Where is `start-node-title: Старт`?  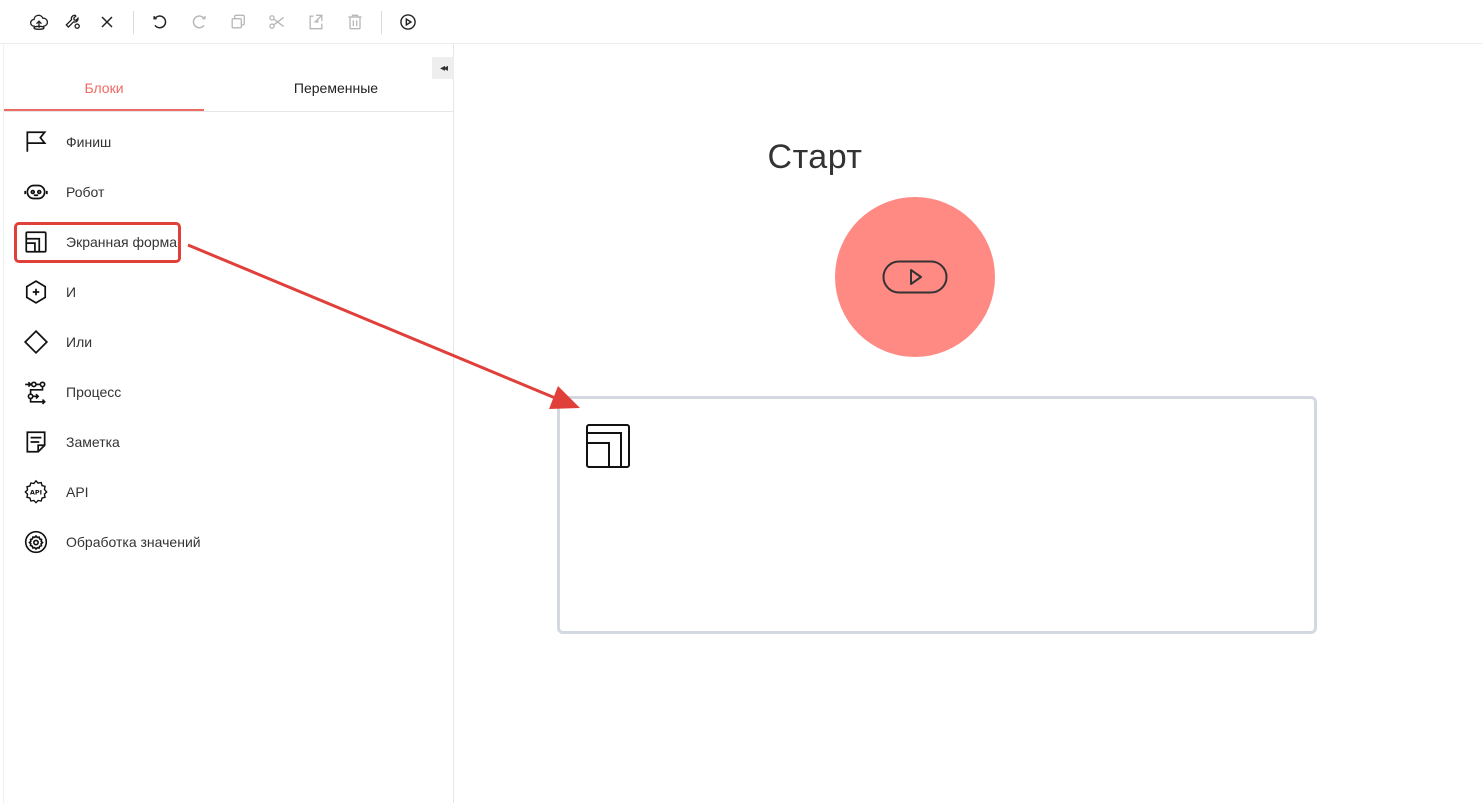
start-node-title: Старт is located at coordinates (815, 157).